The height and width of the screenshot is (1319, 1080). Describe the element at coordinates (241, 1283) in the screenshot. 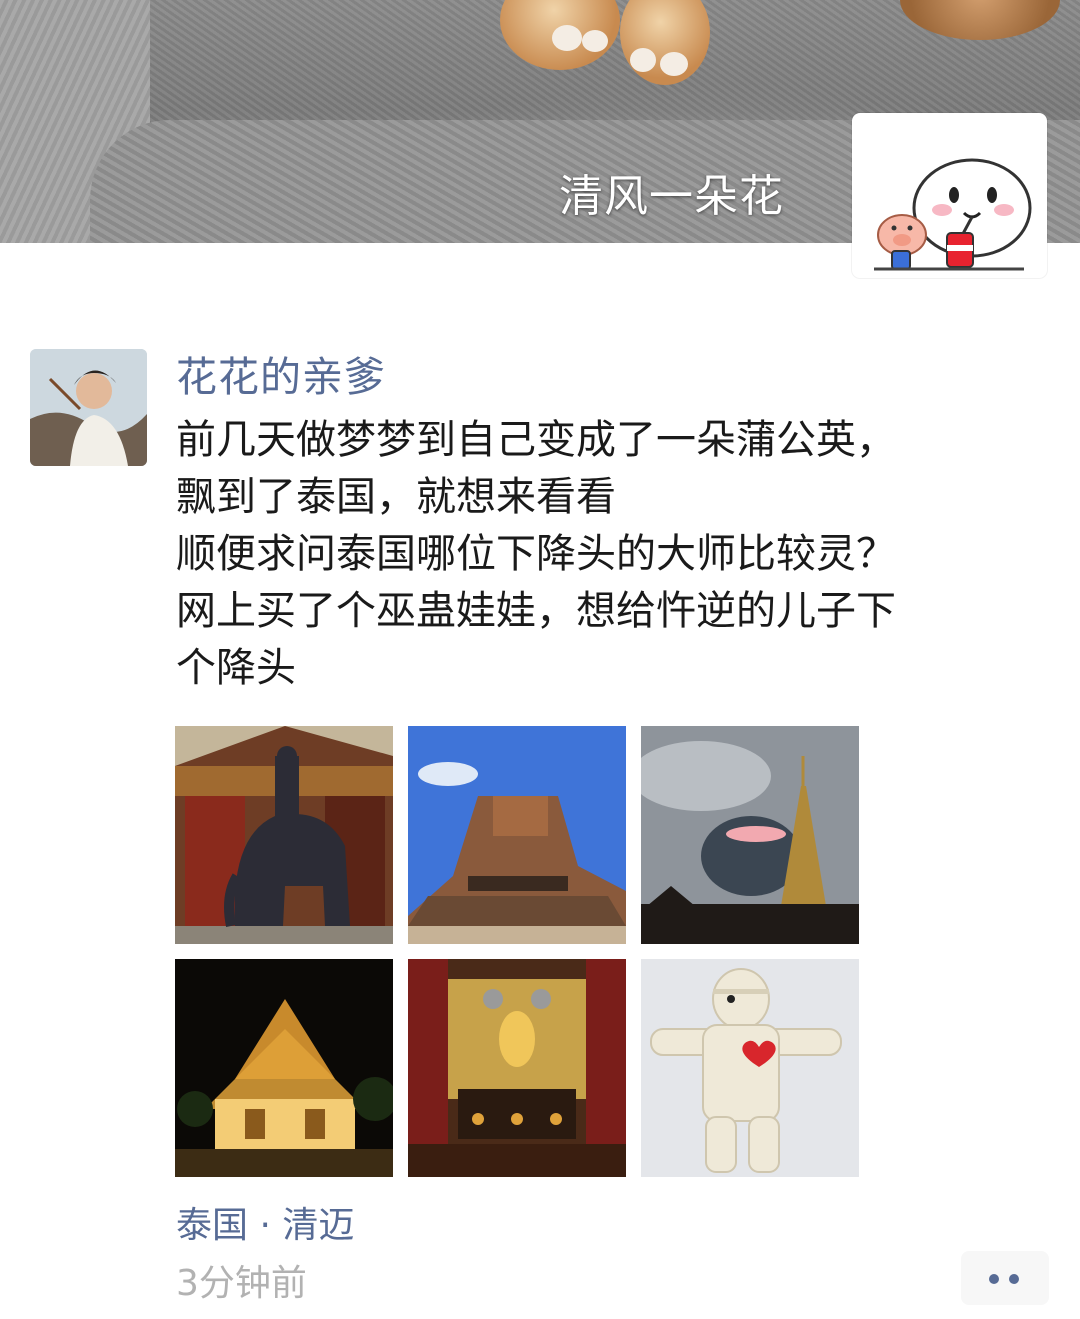

I see `post-time: 3分钟前` at that location.